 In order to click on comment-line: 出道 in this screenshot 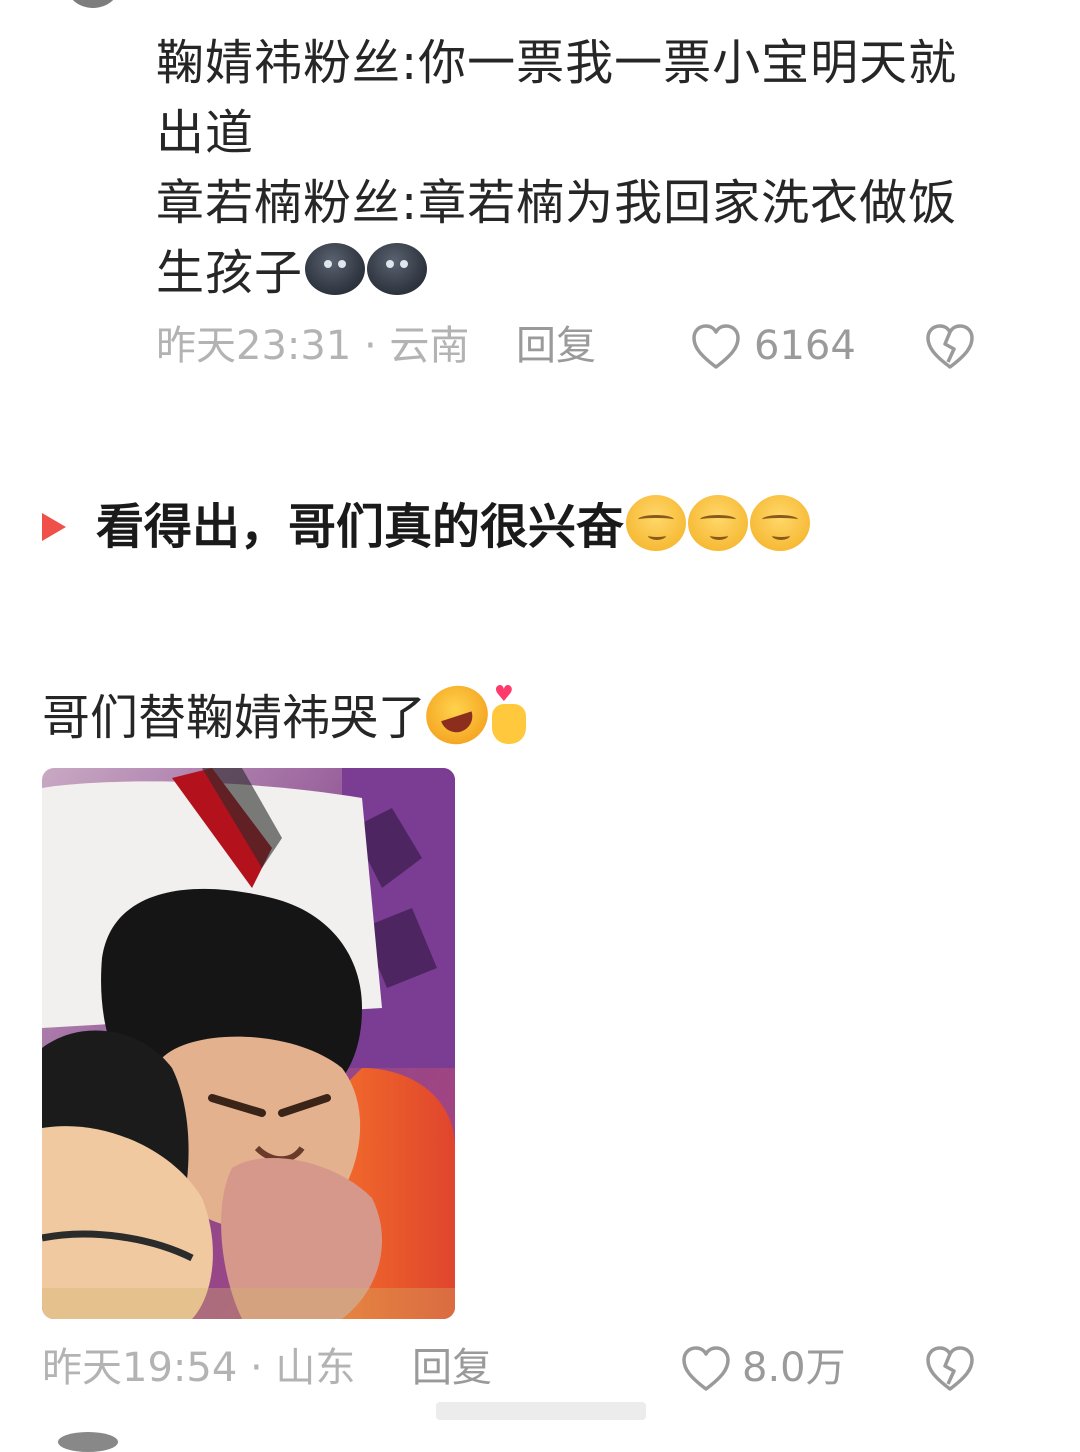, I will do `click(205, 133)`.